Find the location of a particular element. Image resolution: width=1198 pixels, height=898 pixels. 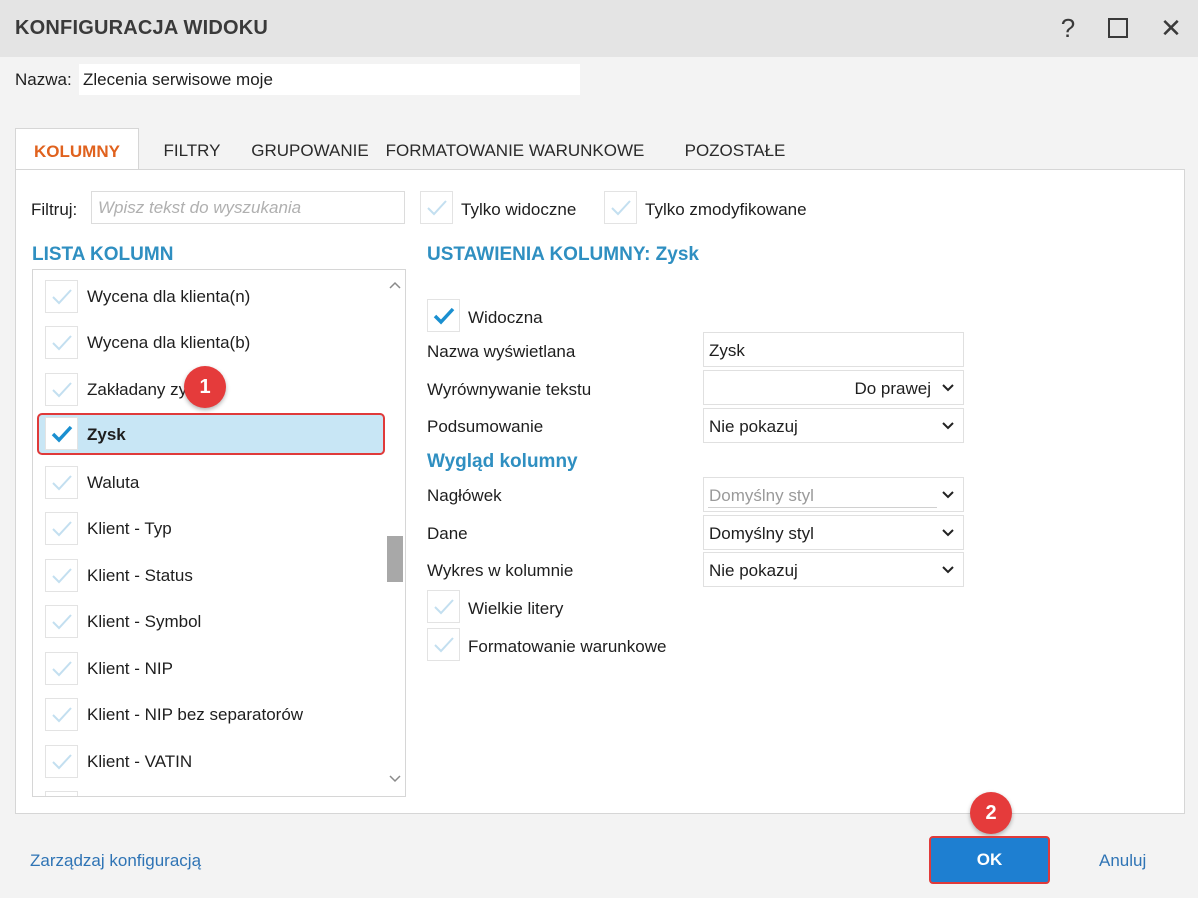

list-item: Klient - NIP is located at coordinates (209, 668).